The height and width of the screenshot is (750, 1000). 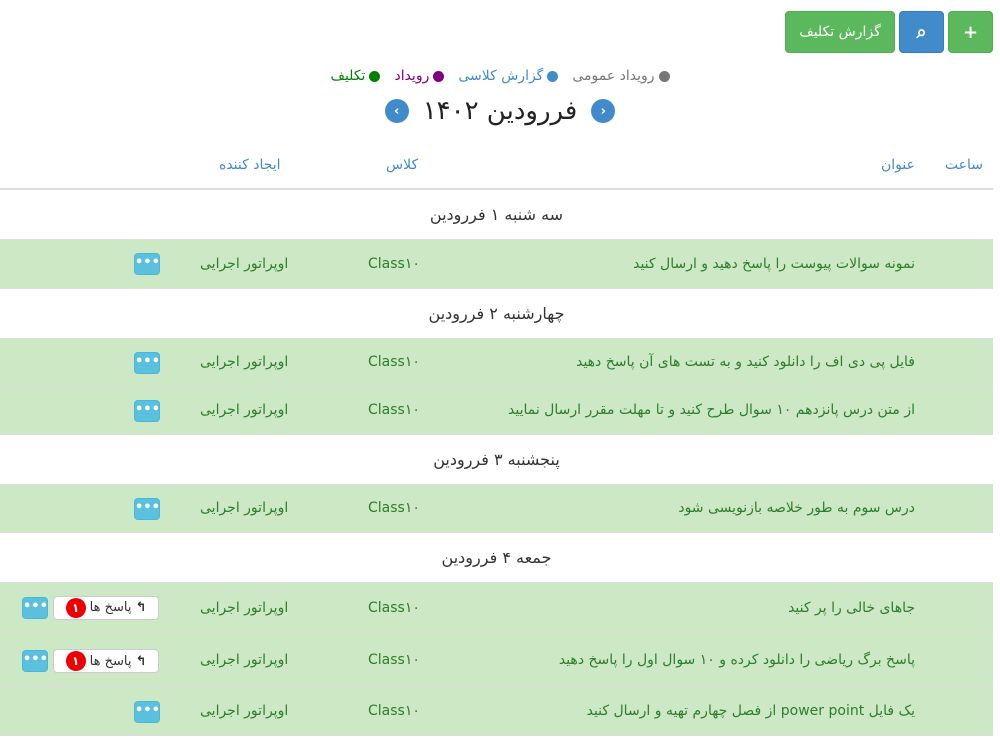 I want to click on chevron-right-icon: ›, so click(x=603, y=111).